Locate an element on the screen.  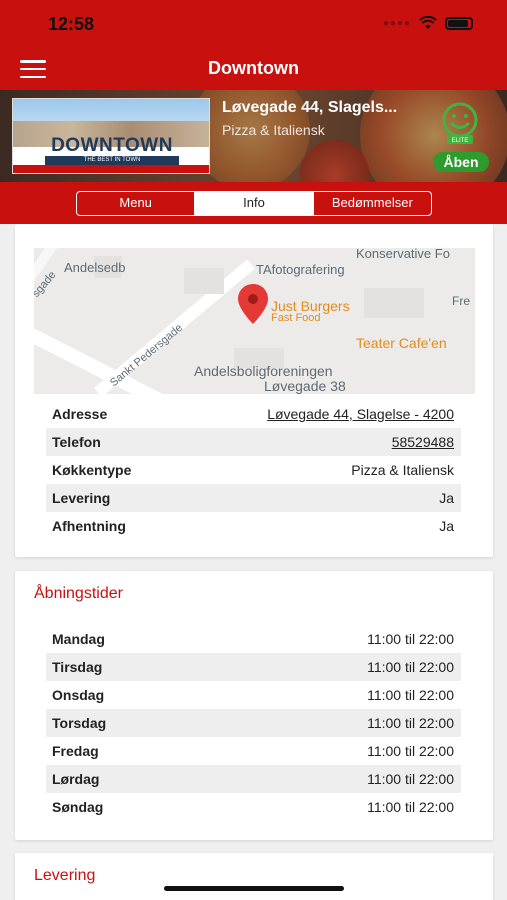
restaurant-logo: DOWNTOWN THE BEST IN TOWN is located at coordinates (111, 136).